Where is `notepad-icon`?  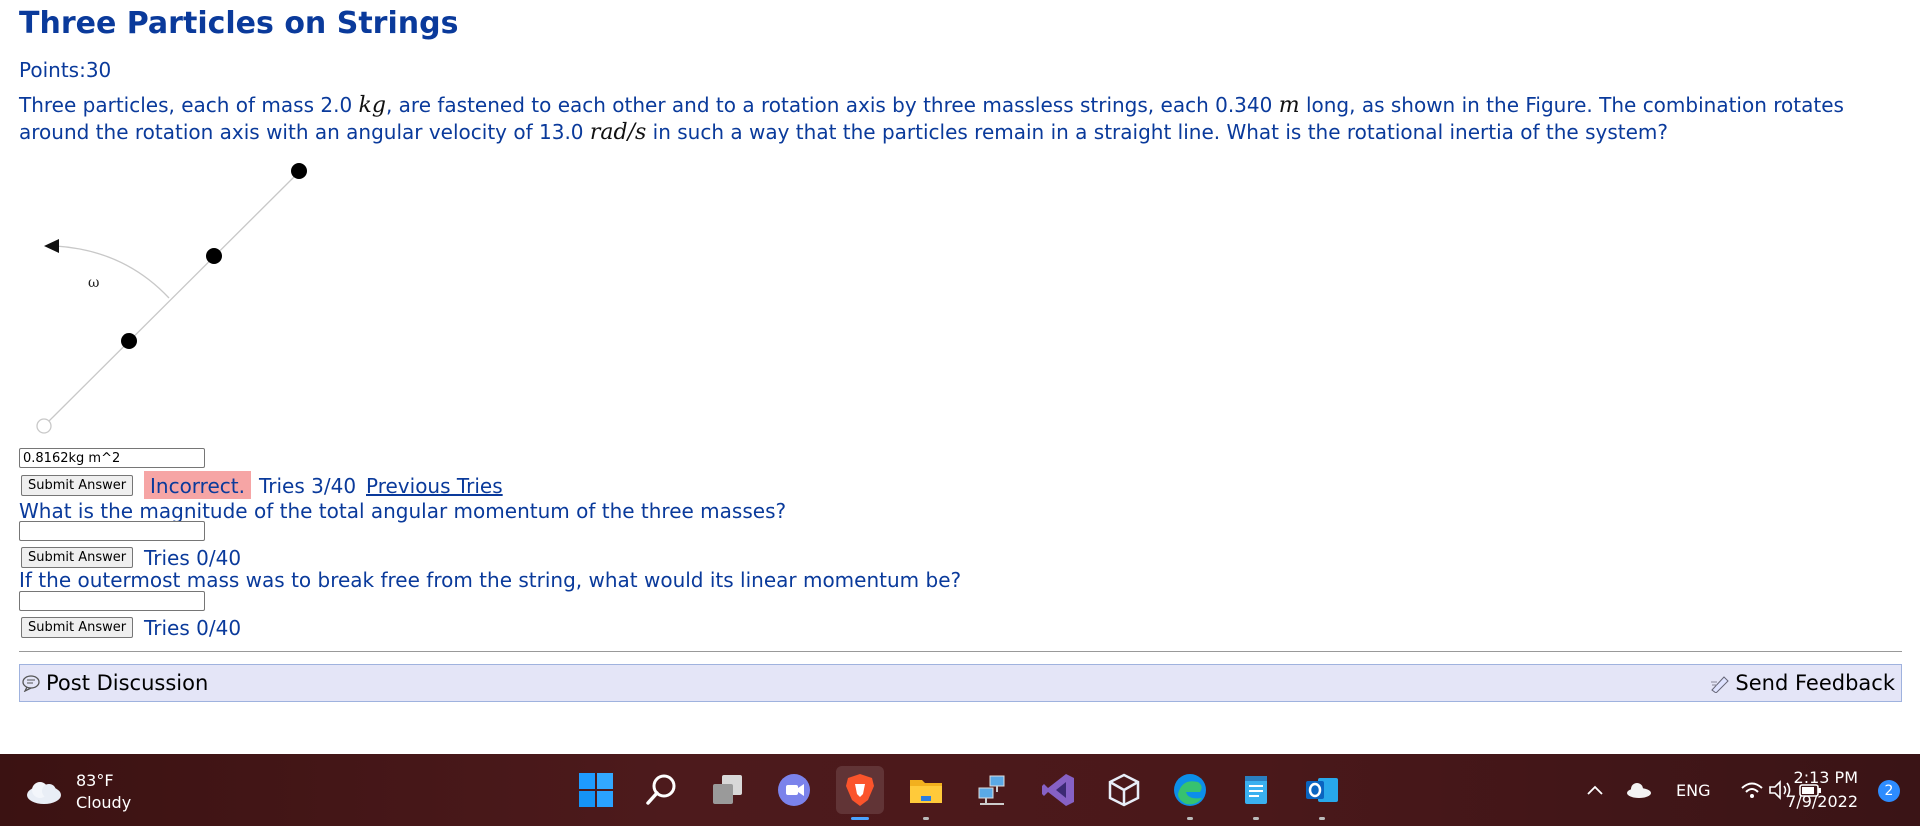
notepad-icon is located at coordinates (1256, 793).